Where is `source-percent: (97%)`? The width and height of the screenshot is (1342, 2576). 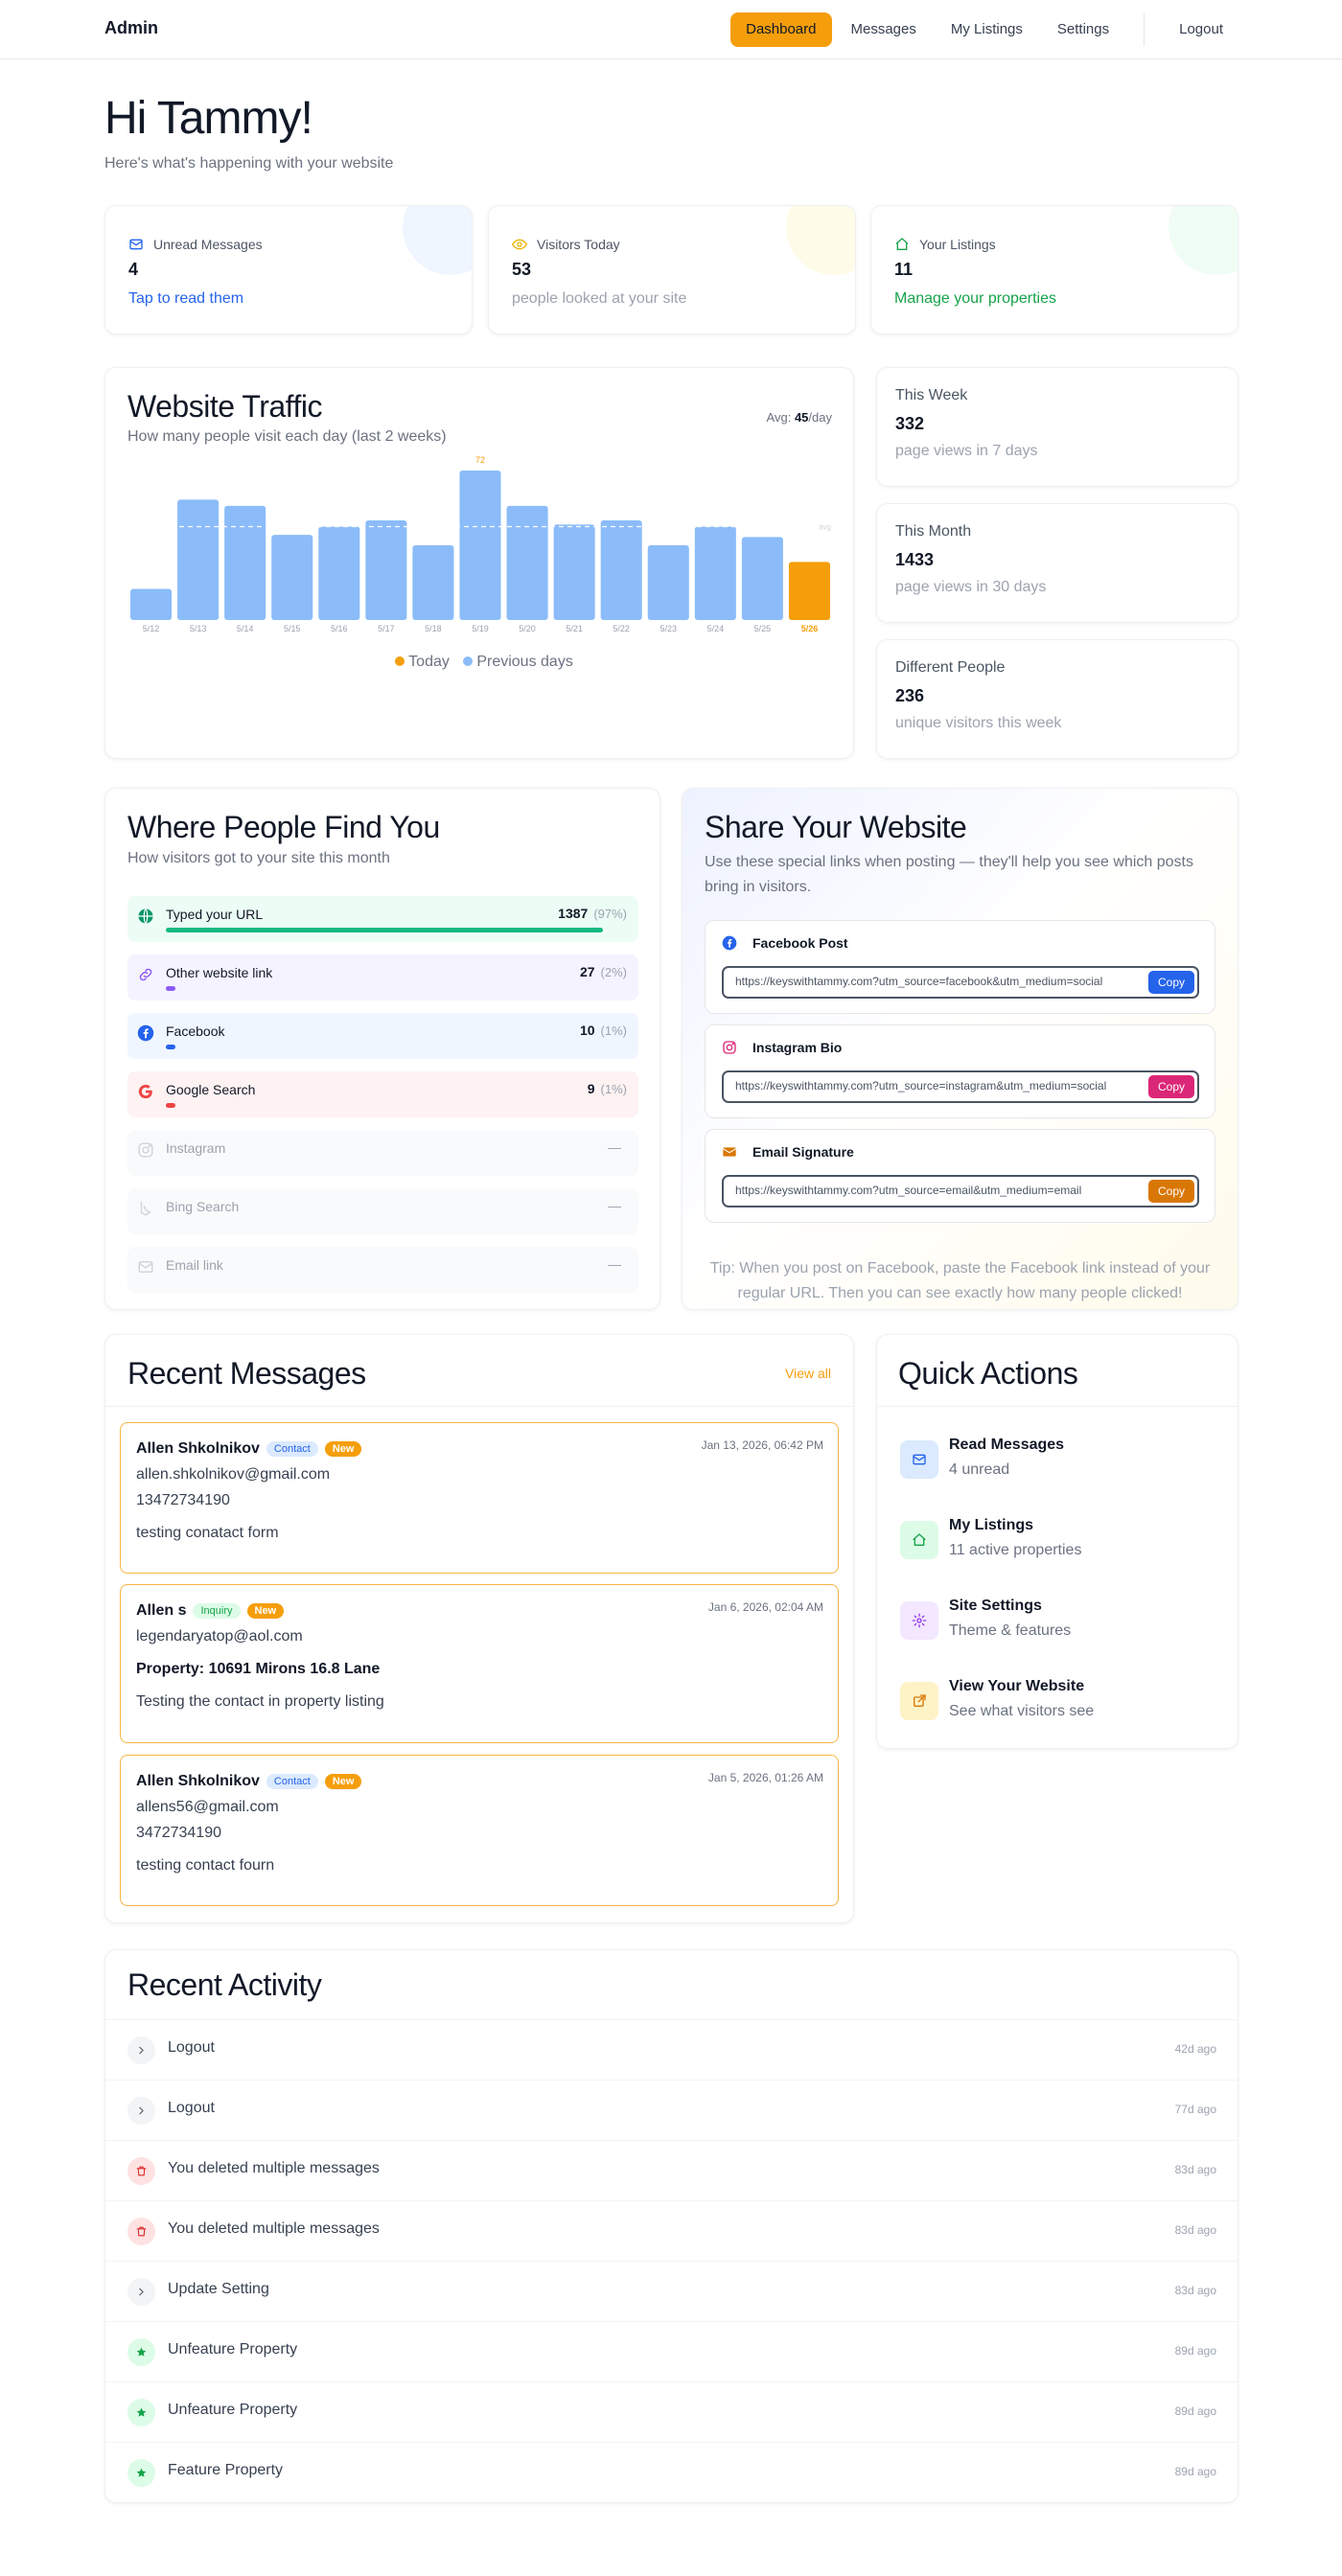
source-percent: (97%) is located at coordinates (610, 914).